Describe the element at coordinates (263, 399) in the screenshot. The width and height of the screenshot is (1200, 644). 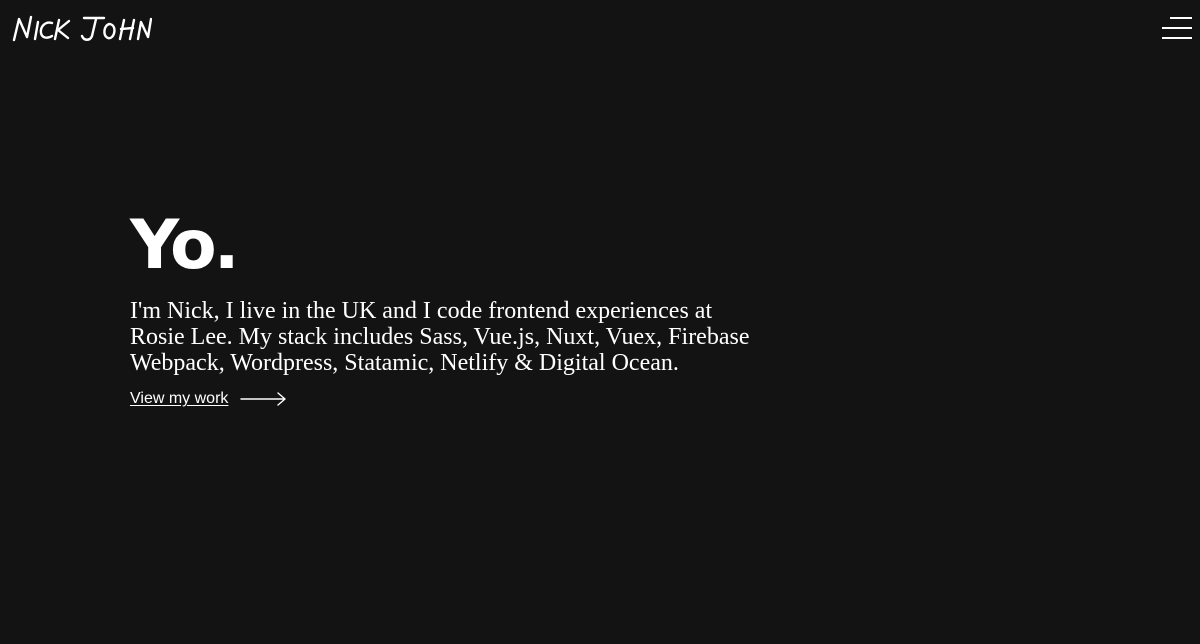
I see `arrow-right-icon` at that location.